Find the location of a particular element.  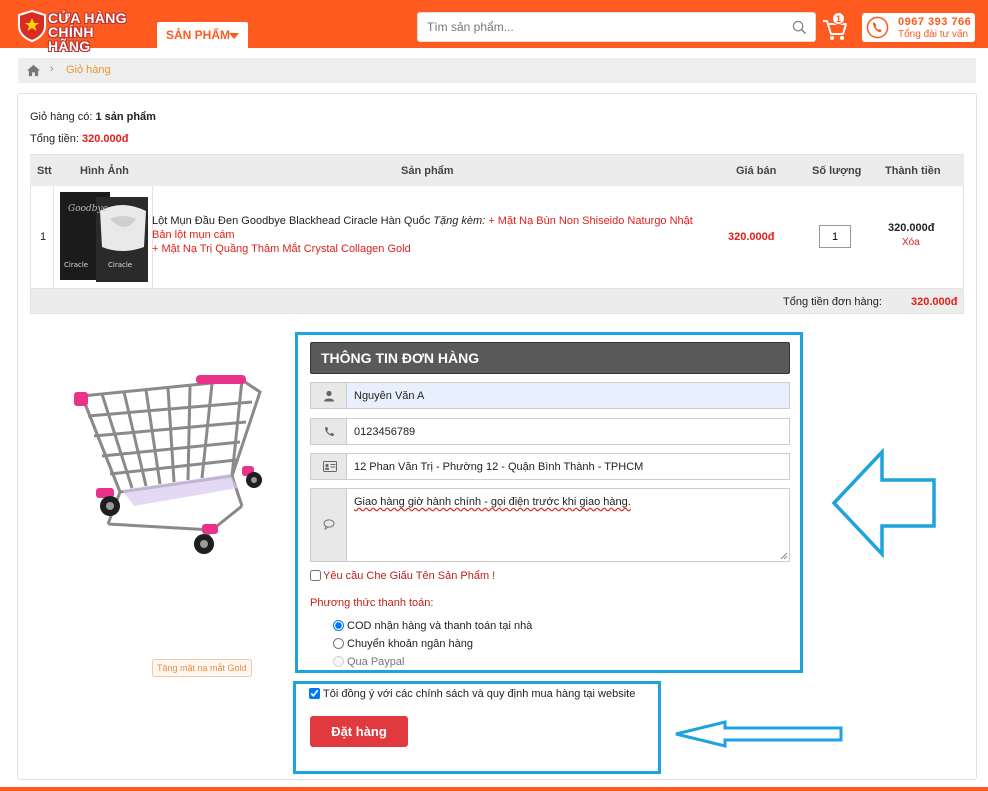

header-line-total: Thành tiền is located at coordinates (913, 171).